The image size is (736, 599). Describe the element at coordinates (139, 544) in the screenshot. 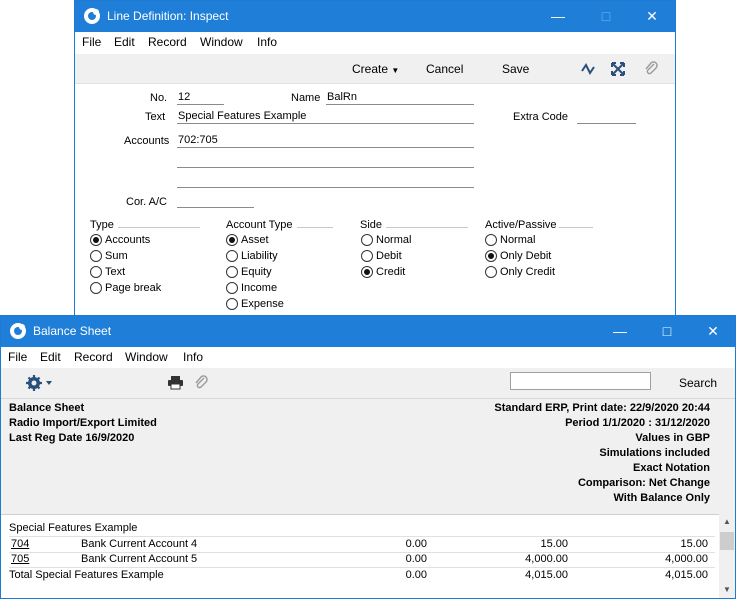

I see `account-name: Bank Current Account 4` at that location.